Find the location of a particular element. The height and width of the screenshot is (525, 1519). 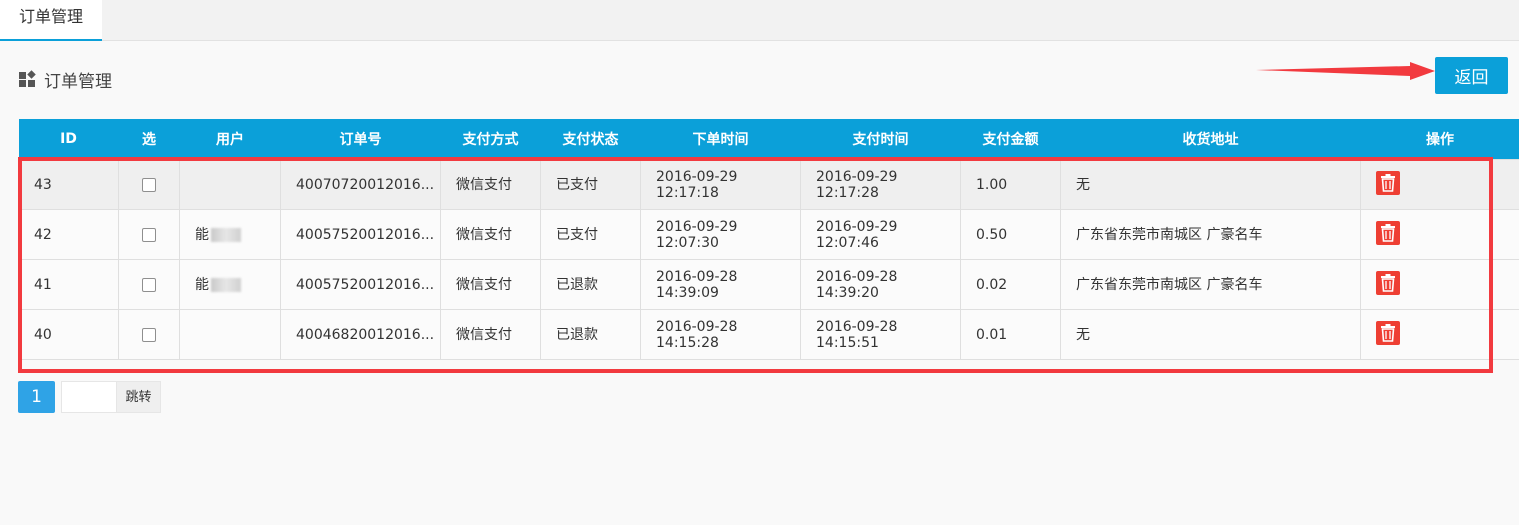

page-jump-input is located at coordinates (89, 397).